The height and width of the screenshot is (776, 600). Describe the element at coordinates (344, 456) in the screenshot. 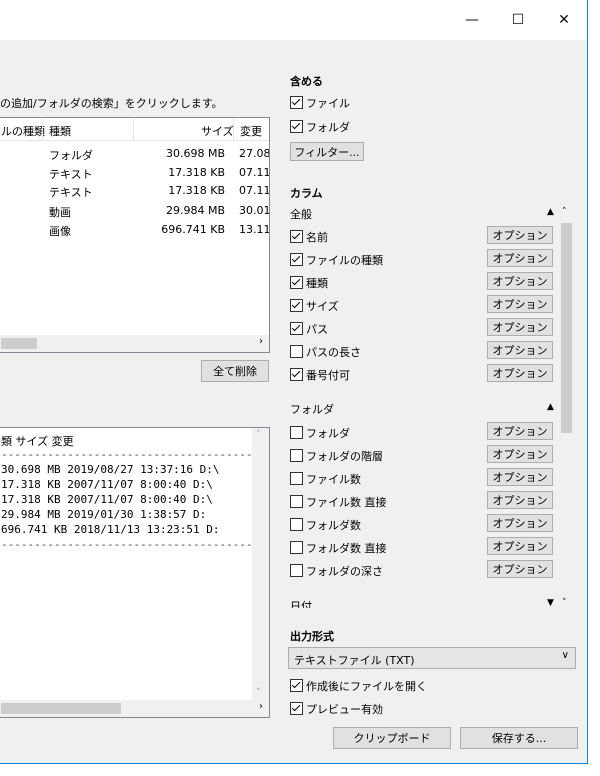

I see `checkbox-label: フォルダの階層` at that location.